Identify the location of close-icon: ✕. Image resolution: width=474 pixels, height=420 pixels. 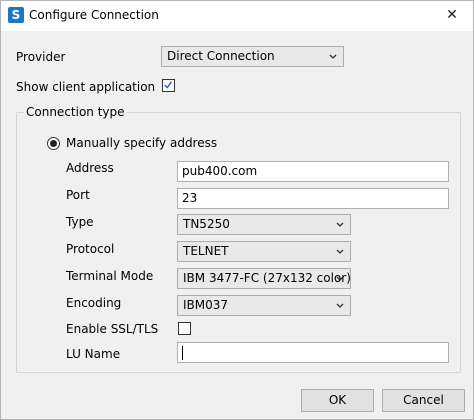
(452, 15).